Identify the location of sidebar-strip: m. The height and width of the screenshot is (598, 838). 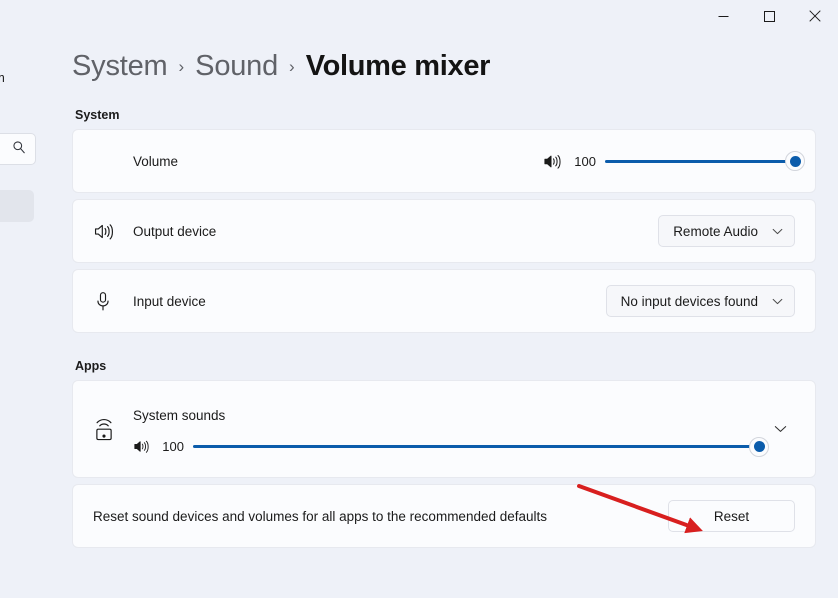
(24, 299).